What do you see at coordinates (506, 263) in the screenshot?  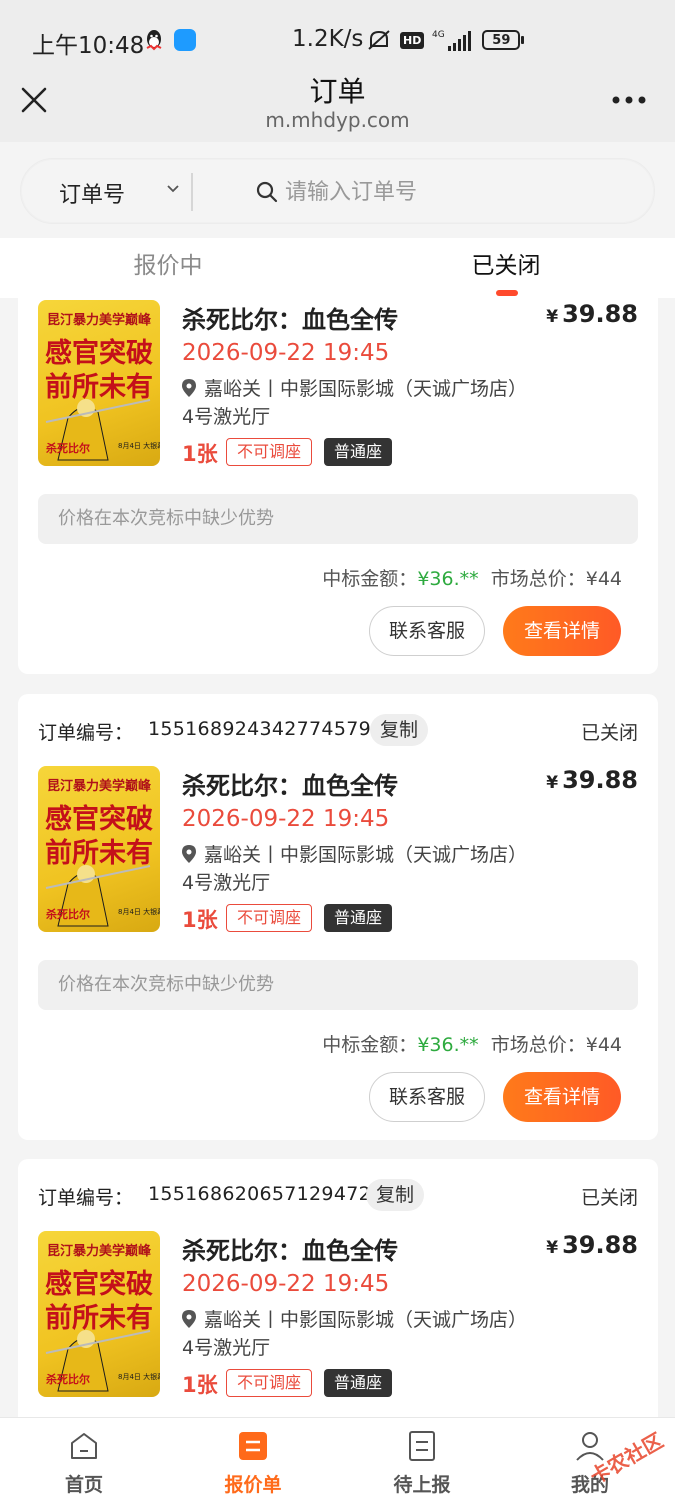 I see `tab-closed: 已关闭` at bounding box center [506, 263].